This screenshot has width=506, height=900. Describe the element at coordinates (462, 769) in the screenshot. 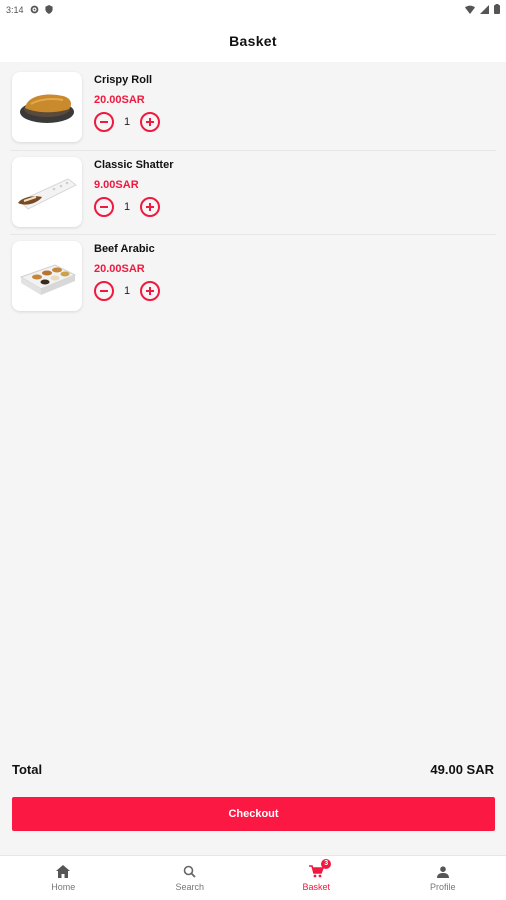

I see `total-value: 49.00 SAR` at that location.